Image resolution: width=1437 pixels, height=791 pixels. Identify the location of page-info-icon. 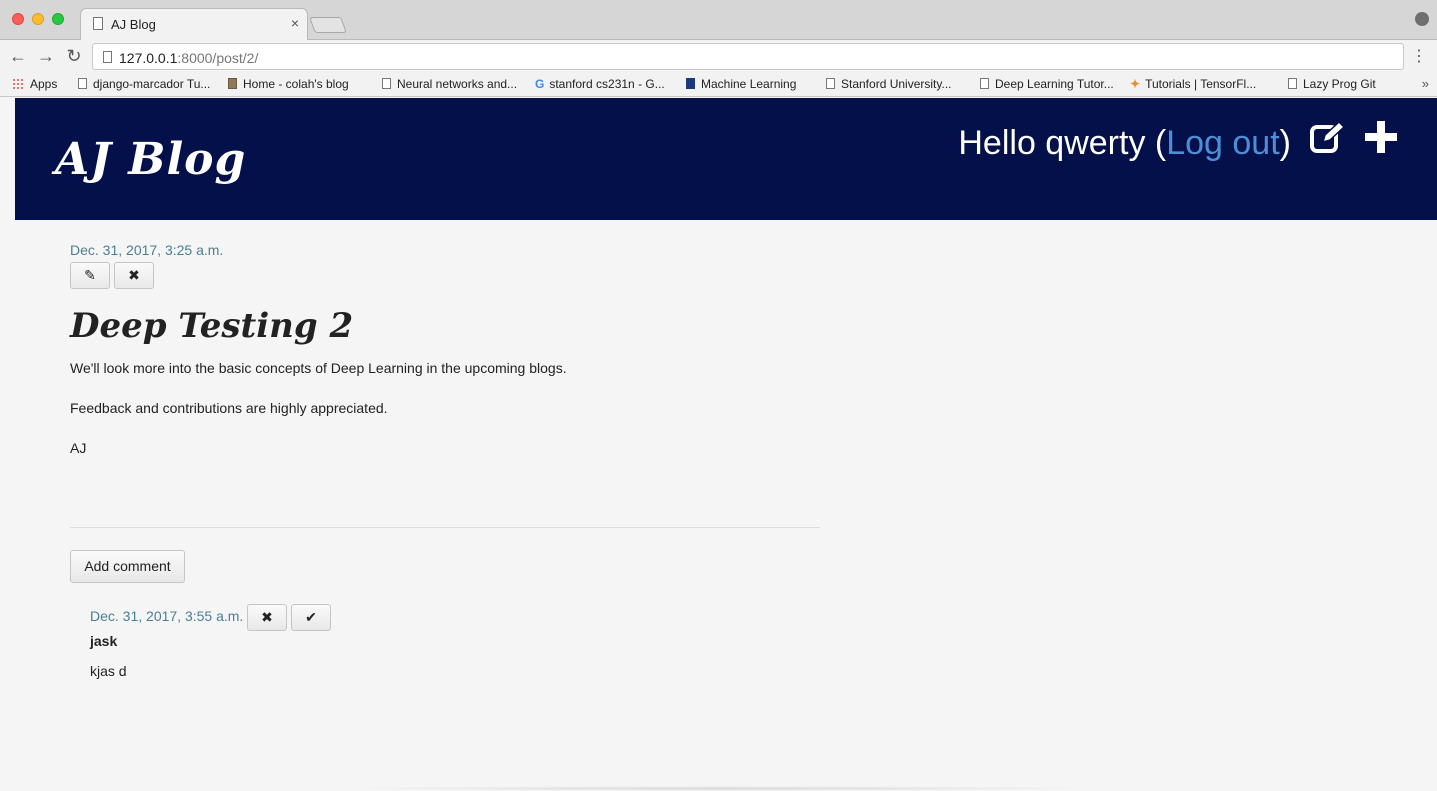
(107, 57).